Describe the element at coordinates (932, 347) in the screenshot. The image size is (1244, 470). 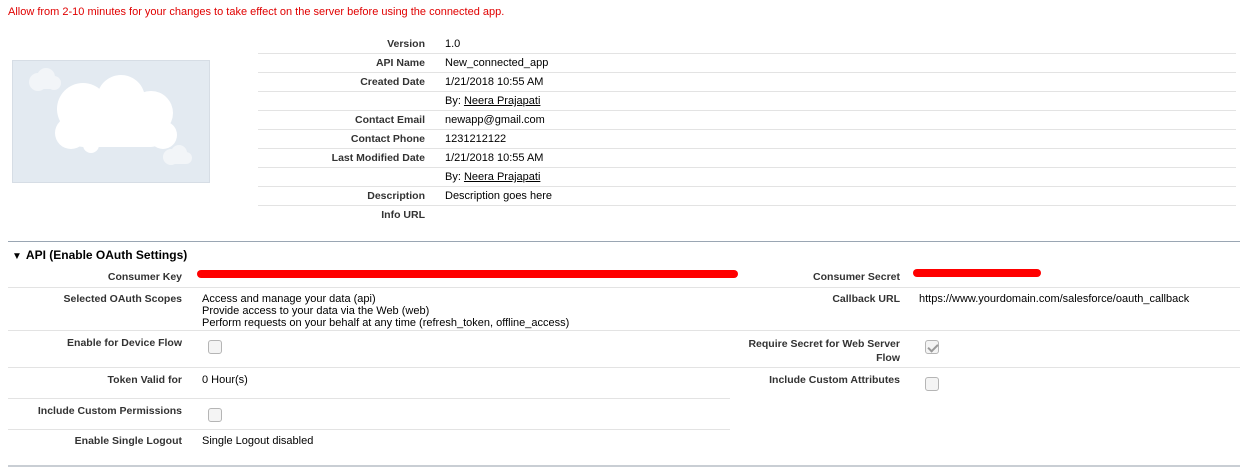
I see `require-secret-checkbox` at that location.